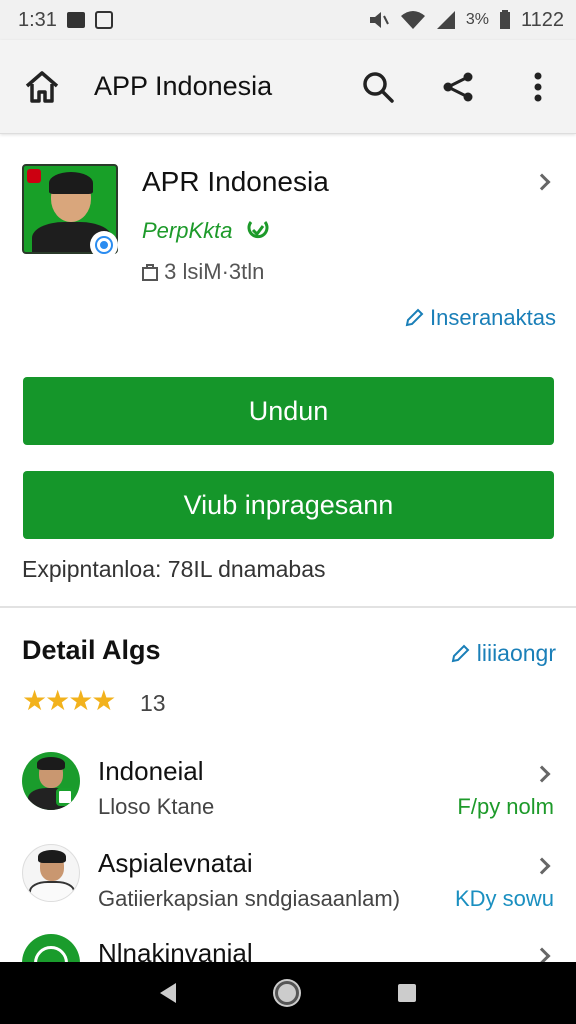 Image resolution: width=576 pixels, height=1024 pixels. What do you see at coordinates (156, 806) in the screenshot?
I see `list-item-subtitle: Lloso Ktane` at bounding box center [156, 806].